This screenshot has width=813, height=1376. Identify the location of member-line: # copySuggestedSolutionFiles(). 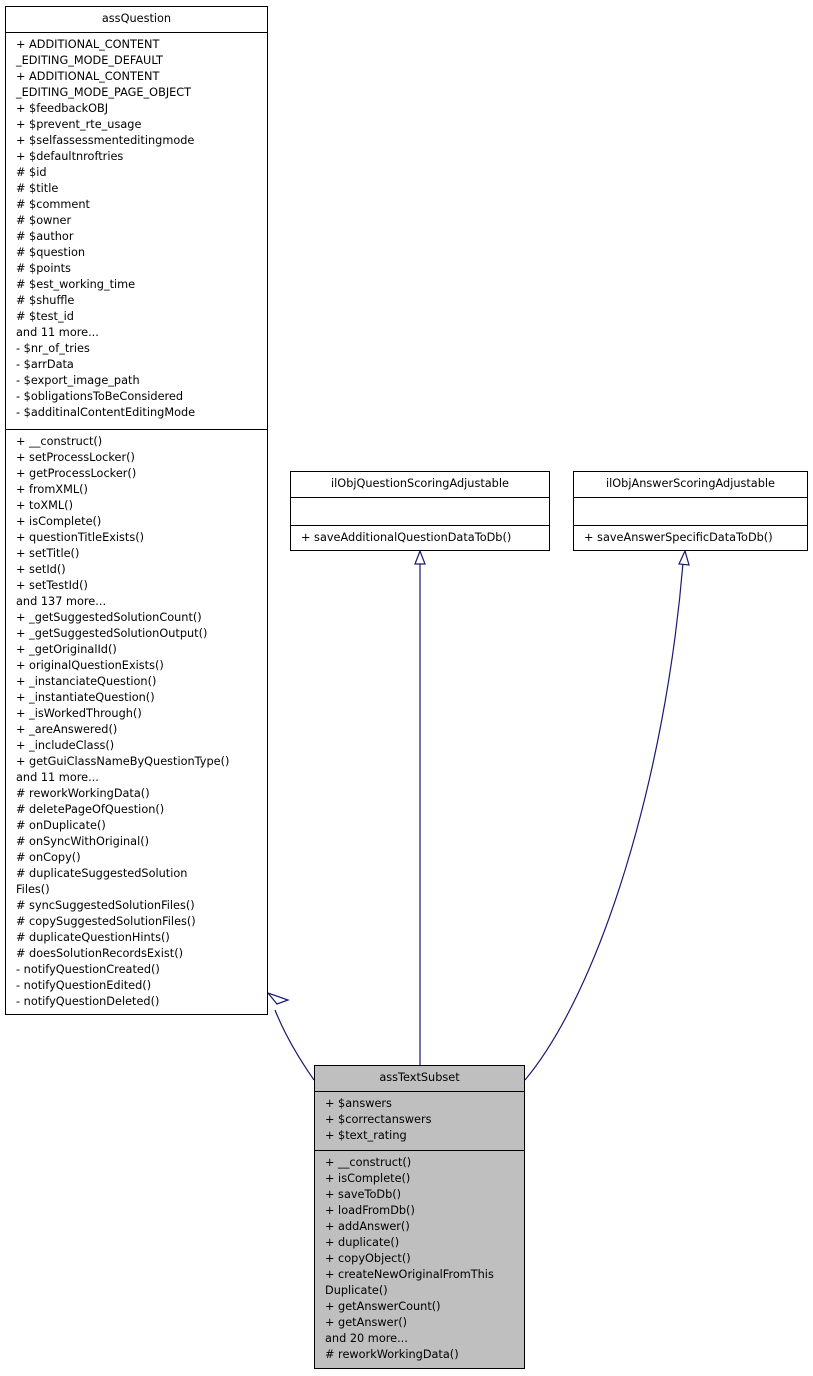
(106, 921).